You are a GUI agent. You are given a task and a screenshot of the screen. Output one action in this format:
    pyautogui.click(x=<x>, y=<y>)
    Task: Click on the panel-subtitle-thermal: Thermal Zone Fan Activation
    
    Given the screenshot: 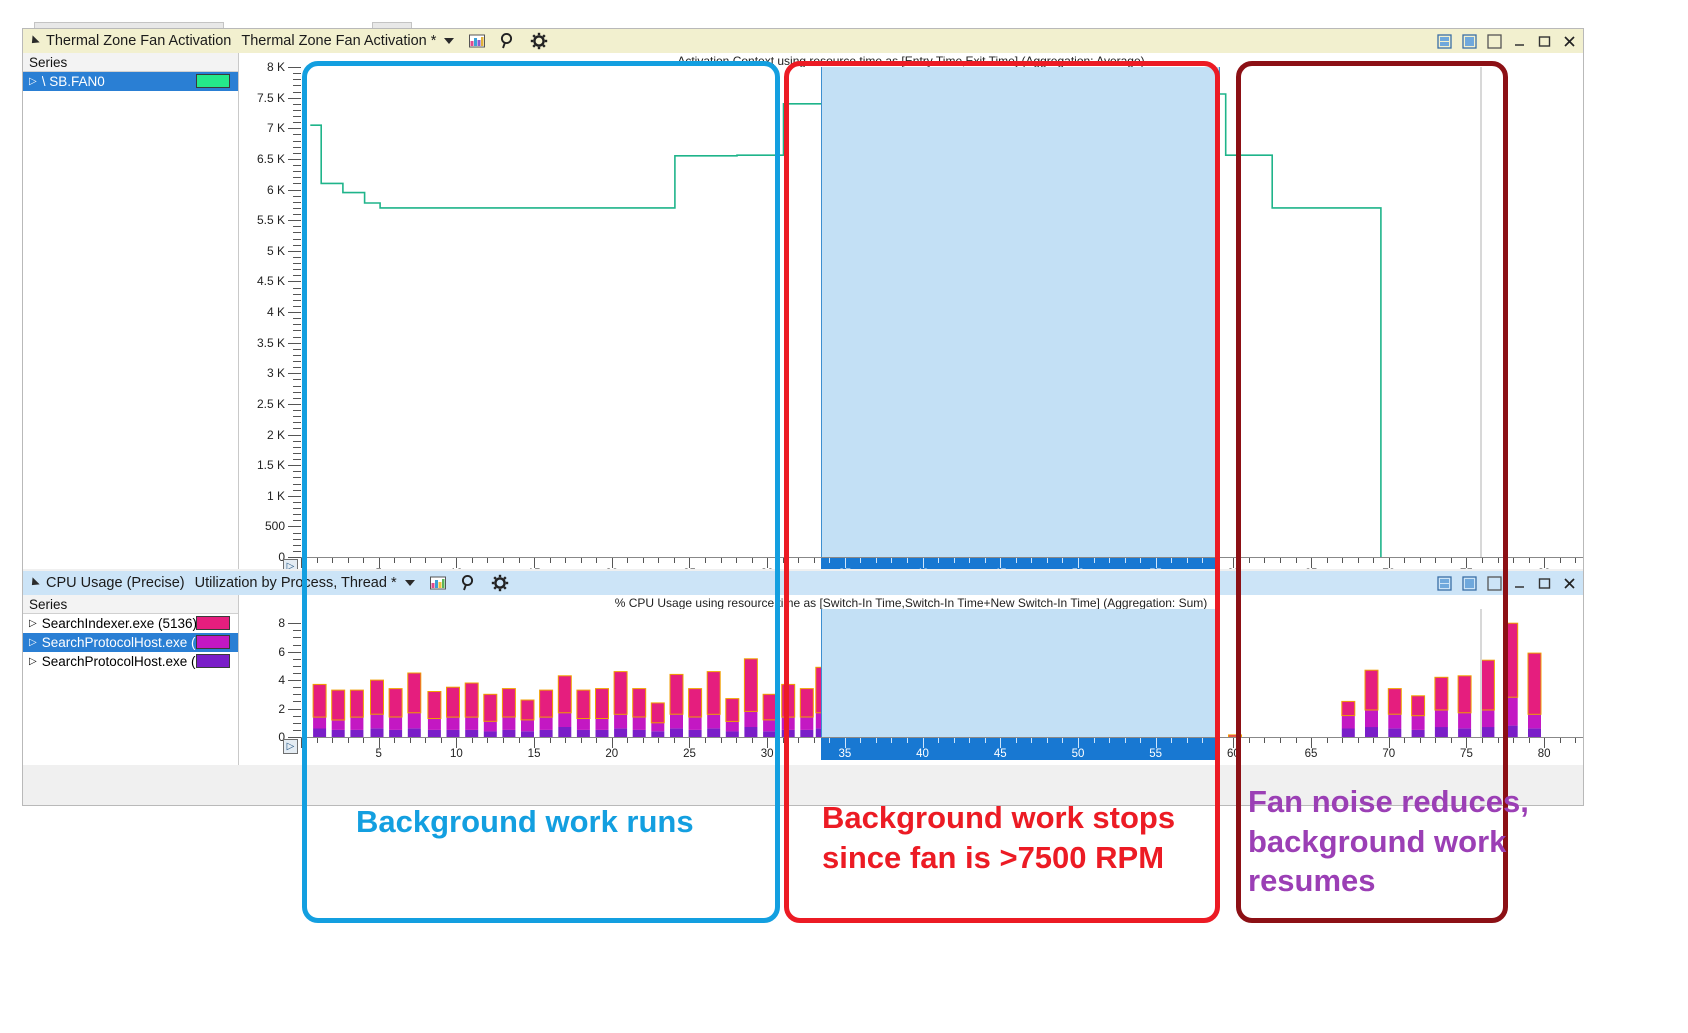 What is the action you would take?
    pyautogui.click(x=334, y=41)
    